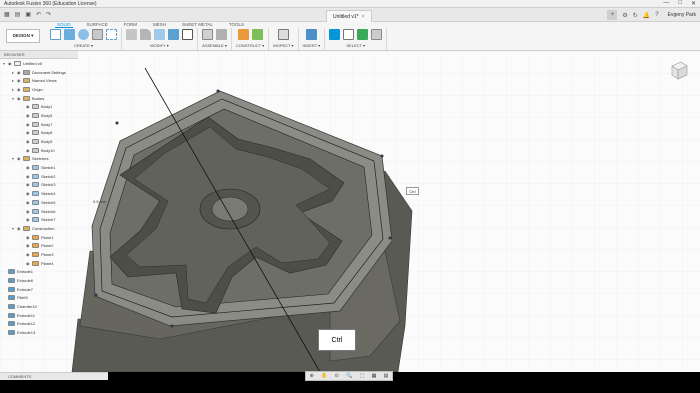 Image resolution: width=700 pixels, height=393 pixels. I want to click on browser-item: ▾ ◉ Bodies, so click(39, 98).